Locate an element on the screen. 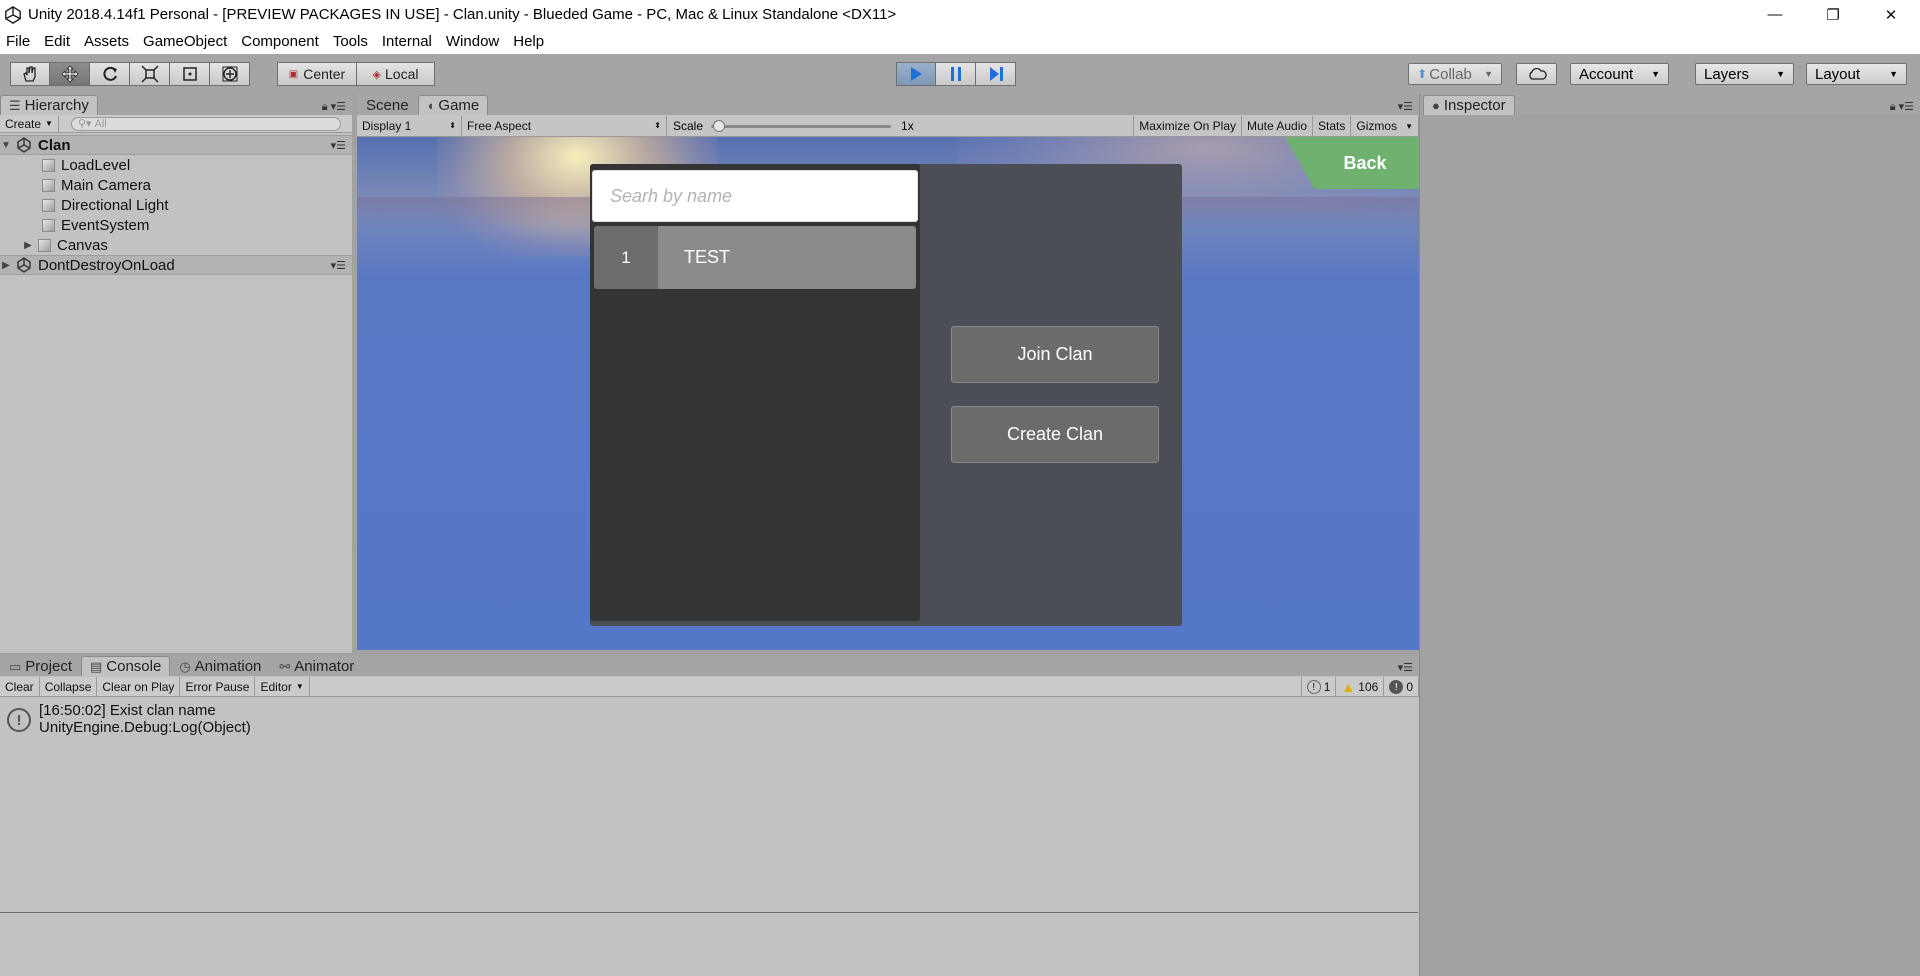 The width and height of the screenshot is (1920, 976). tab-animation: ◷ Animation is located at coordinates (220, 666).